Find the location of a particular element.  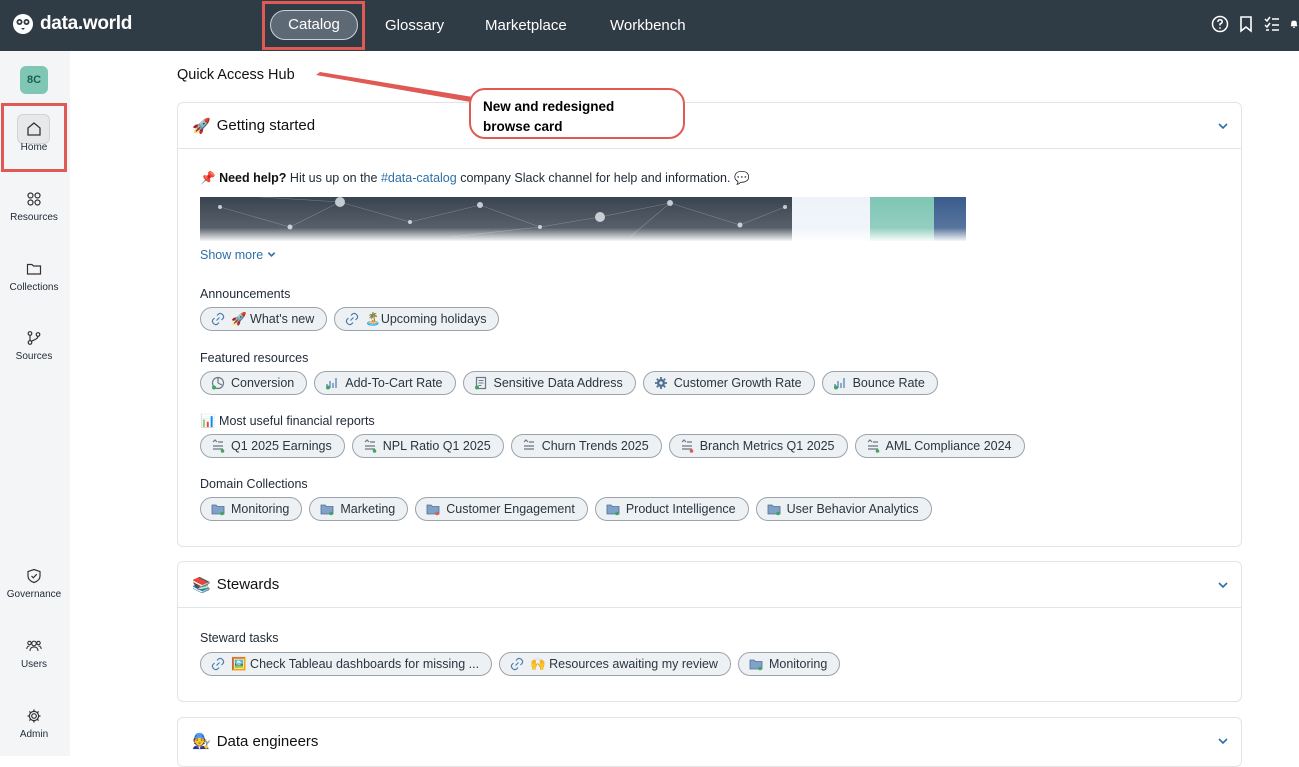

stewards-header: 📚 Stewards is located at coordinates (709, 585).